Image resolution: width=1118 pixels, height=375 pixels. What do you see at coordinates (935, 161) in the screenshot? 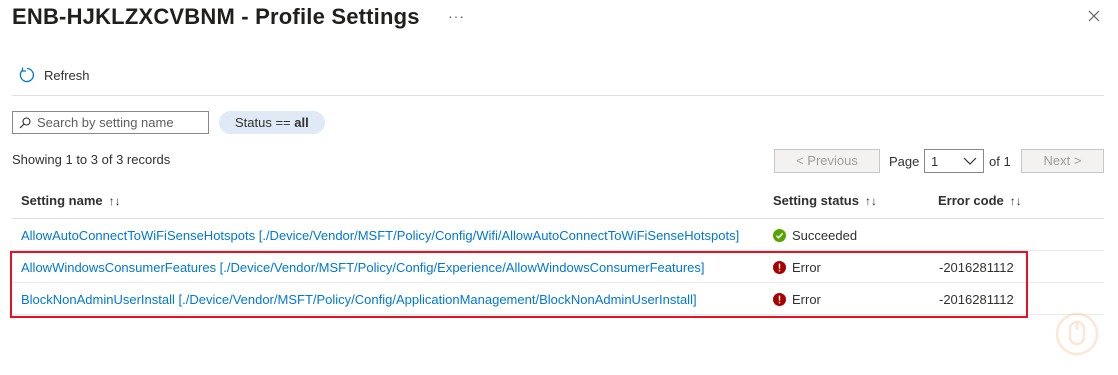
I see `page-select-value: 1` at bounding box center [935, 161].